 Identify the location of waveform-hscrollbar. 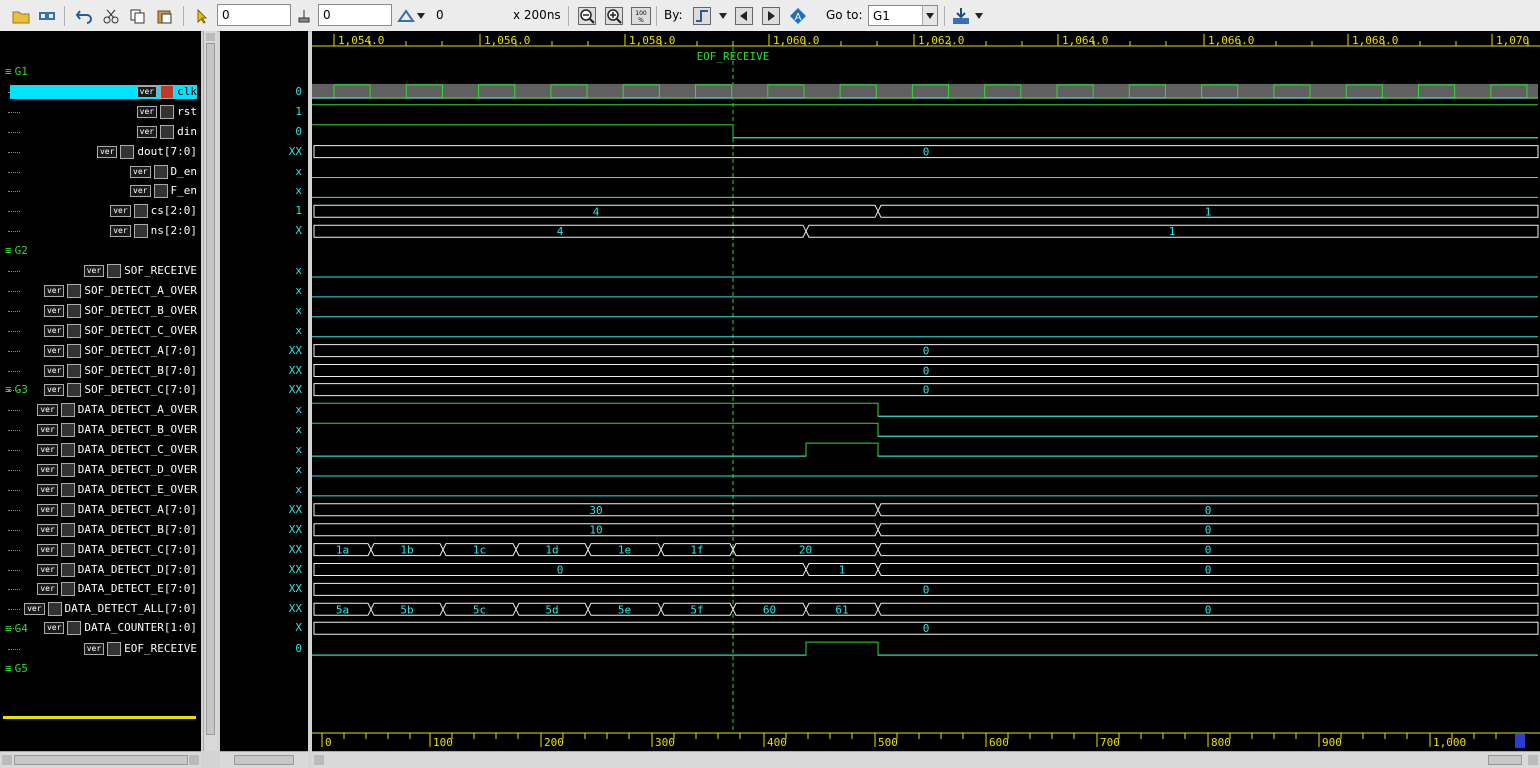
(926, 759).